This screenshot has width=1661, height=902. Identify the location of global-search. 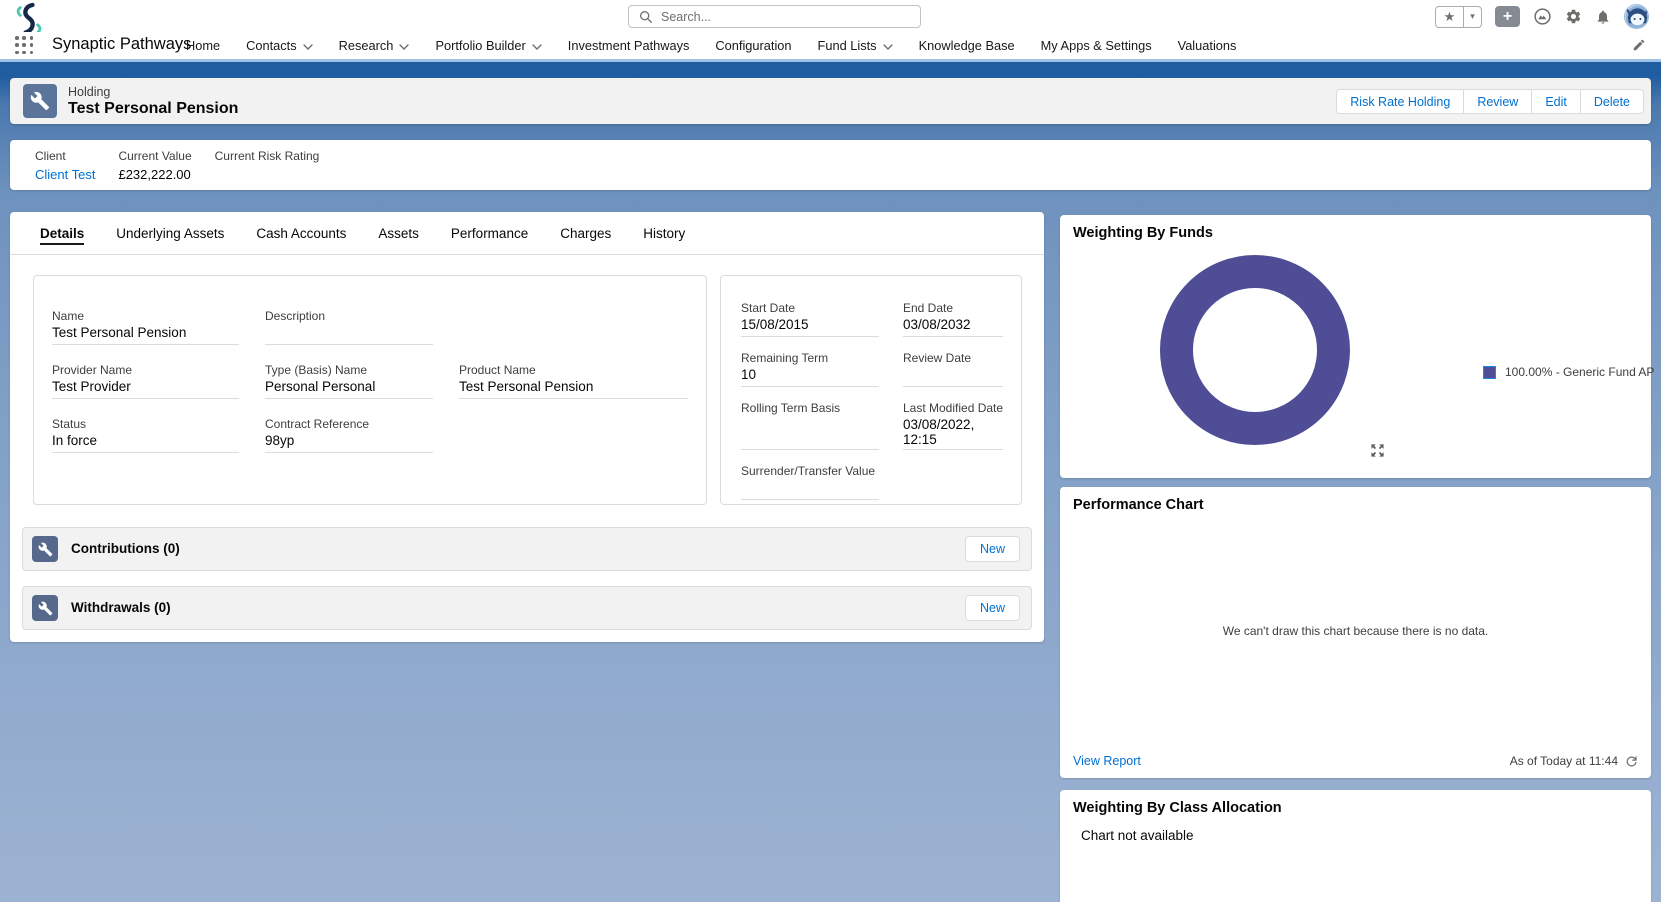
(774, 16).